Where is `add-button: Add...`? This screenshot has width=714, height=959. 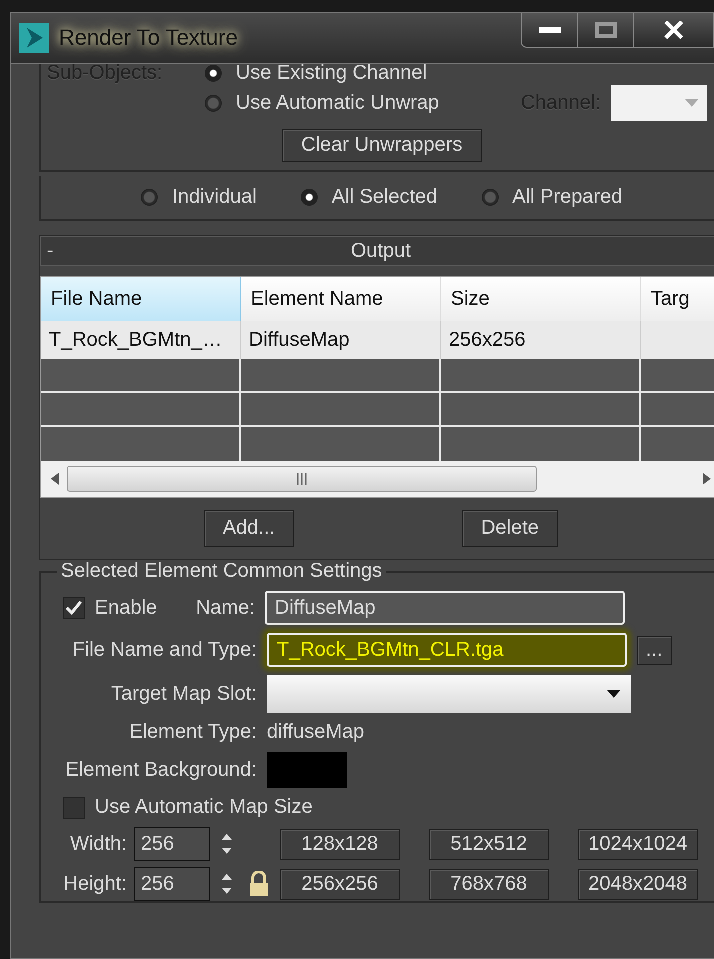
add-button: Add... is located at coordinates (249, 528).